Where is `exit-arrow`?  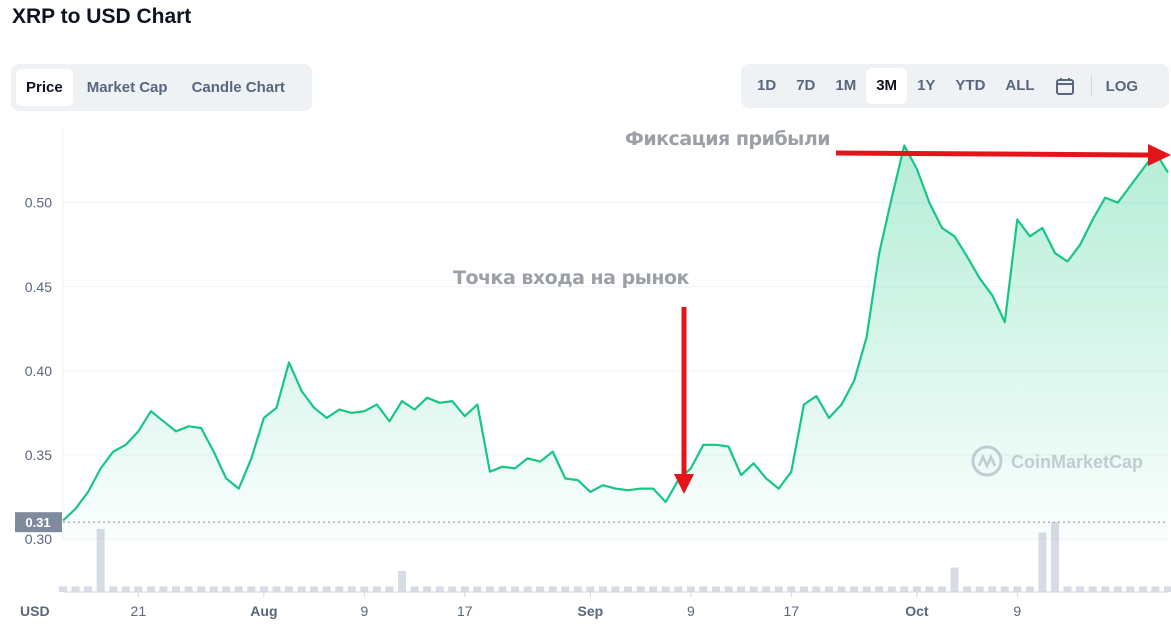 exit-arrow is located at coordinates (1003, 155).